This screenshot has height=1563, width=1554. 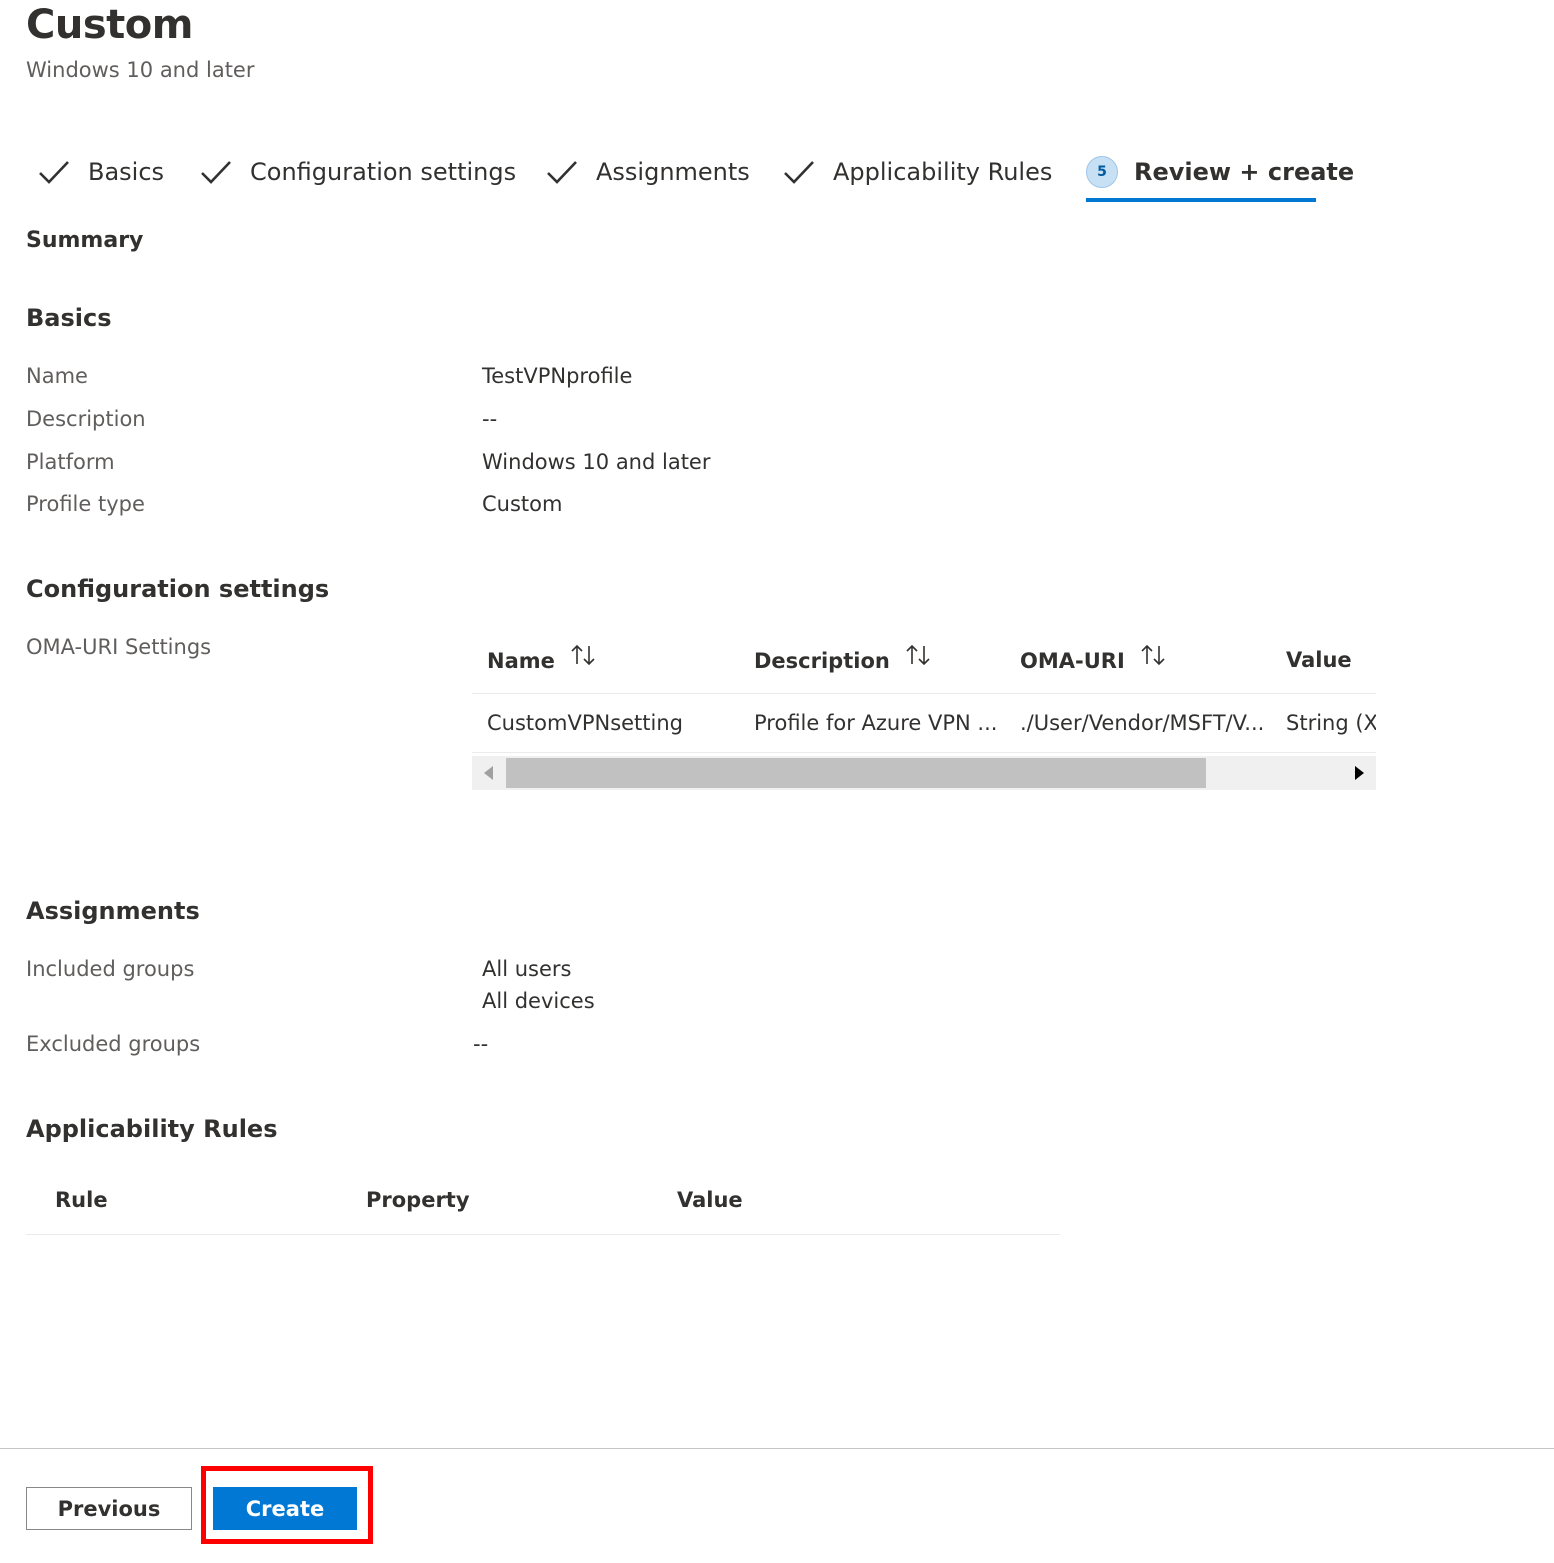 I want to click on name-label: Name, so click(x=57, y=376).